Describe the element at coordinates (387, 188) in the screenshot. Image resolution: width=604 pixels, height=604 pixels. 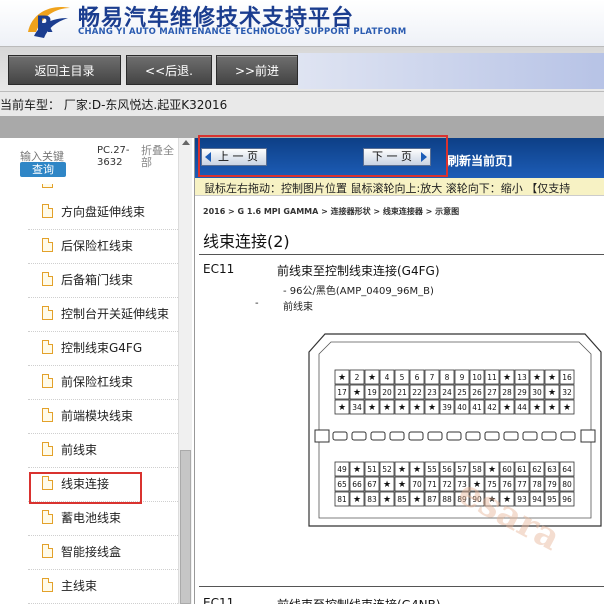
I see `mouse-hint: 鼠标左右拖动：控制图片位置 鼠标滚轮向上:放大 滚轮向下：缩小 【仅支持` at that location.